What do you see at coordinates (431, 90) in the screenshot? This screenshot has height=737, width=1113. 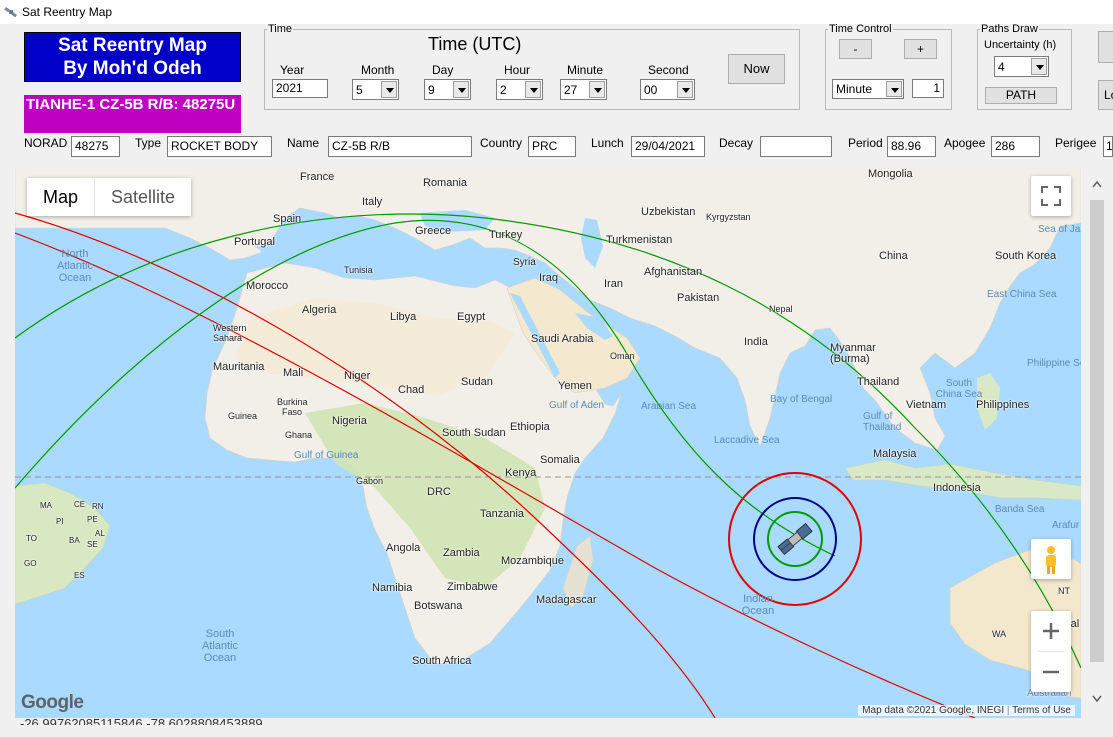 I see `day-value: 9` at bounding box center [431, 90].